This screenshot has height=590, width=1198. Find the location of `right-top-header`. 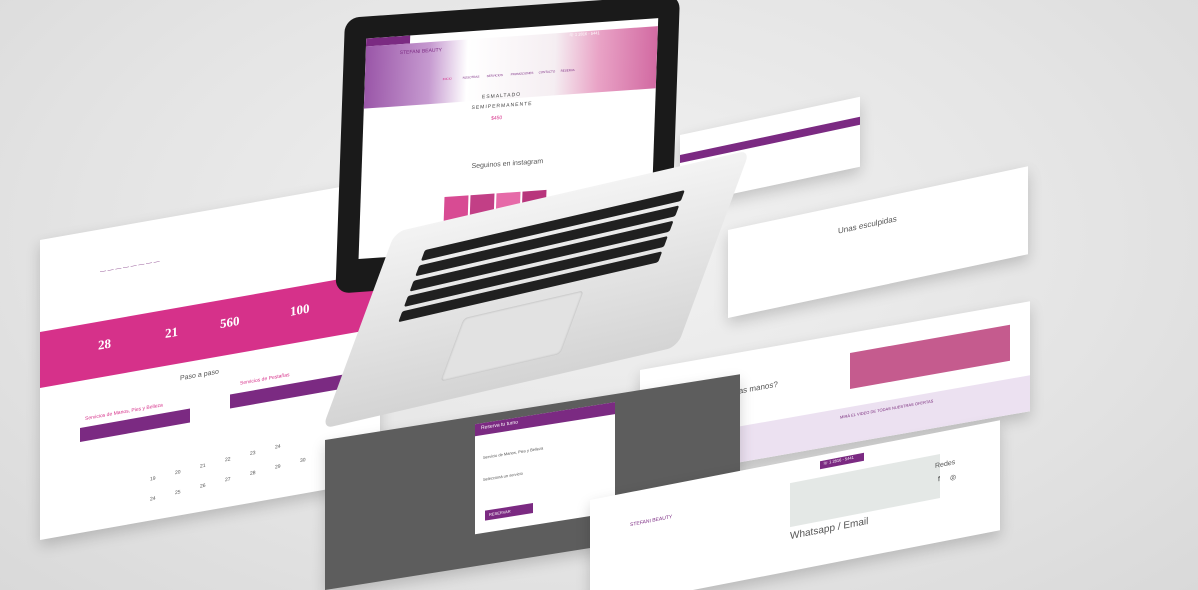

right-top-header is located at coordinates (770, 139).